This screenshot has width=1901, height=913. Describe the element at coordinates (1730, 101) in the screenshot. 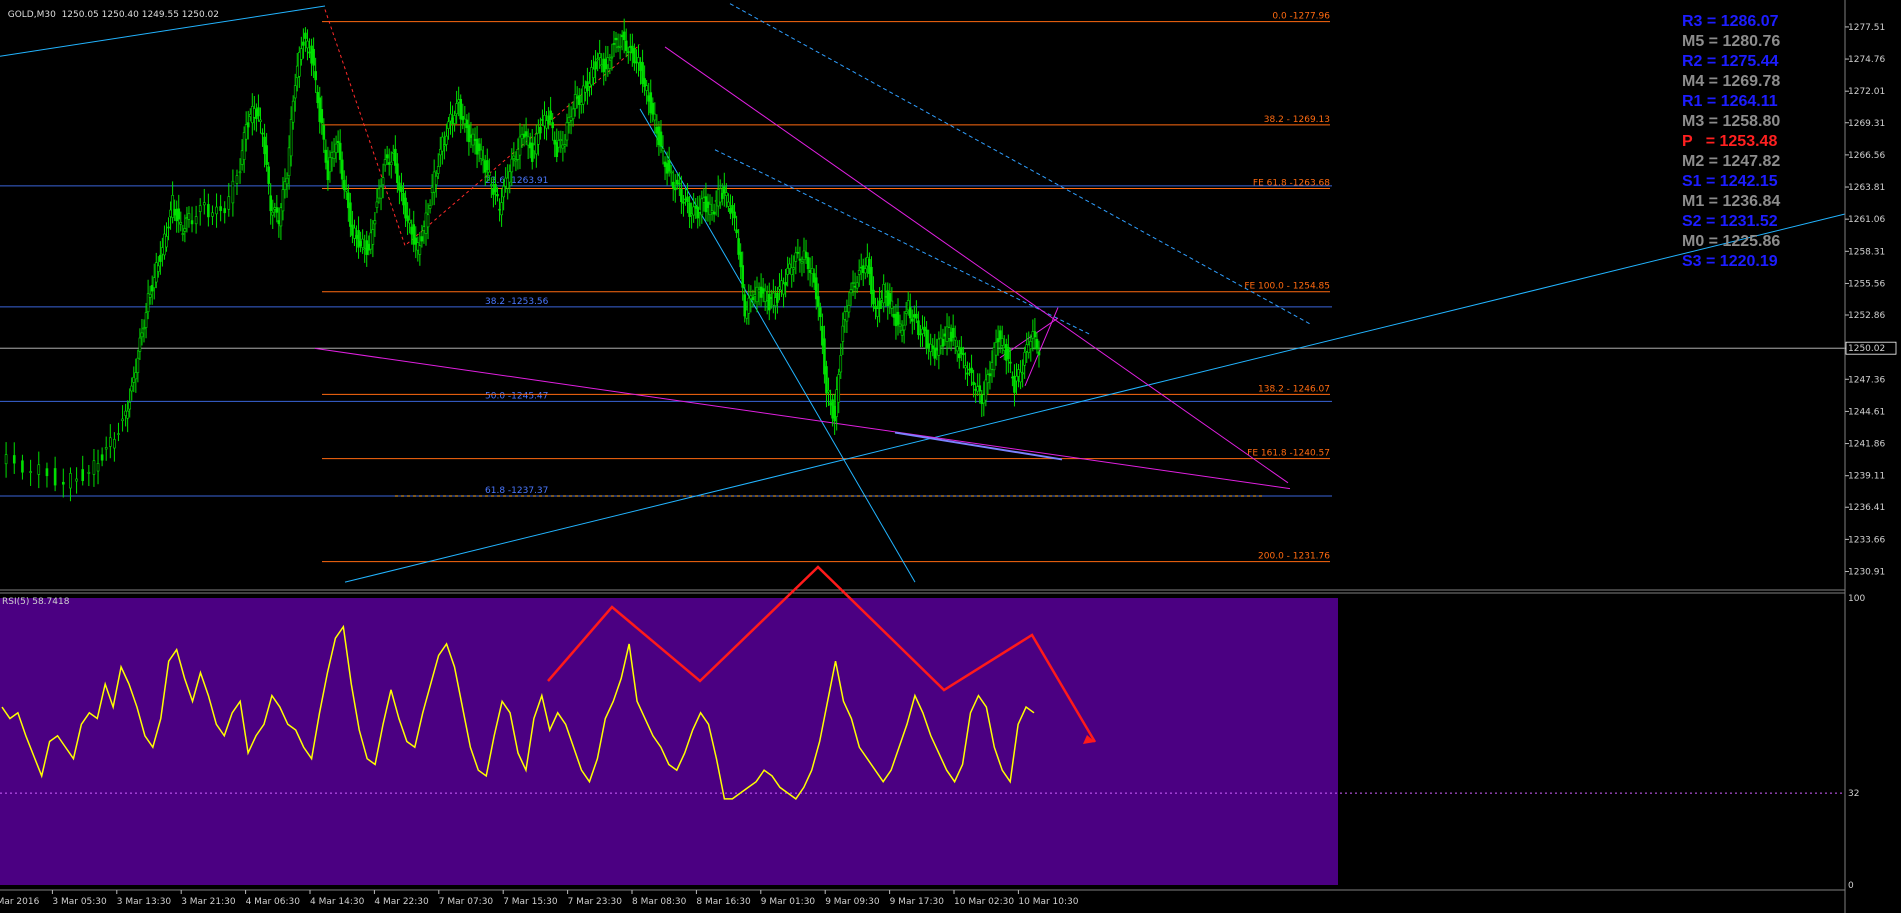

I see `pivot-level: R1 = 1264.11` at that location.